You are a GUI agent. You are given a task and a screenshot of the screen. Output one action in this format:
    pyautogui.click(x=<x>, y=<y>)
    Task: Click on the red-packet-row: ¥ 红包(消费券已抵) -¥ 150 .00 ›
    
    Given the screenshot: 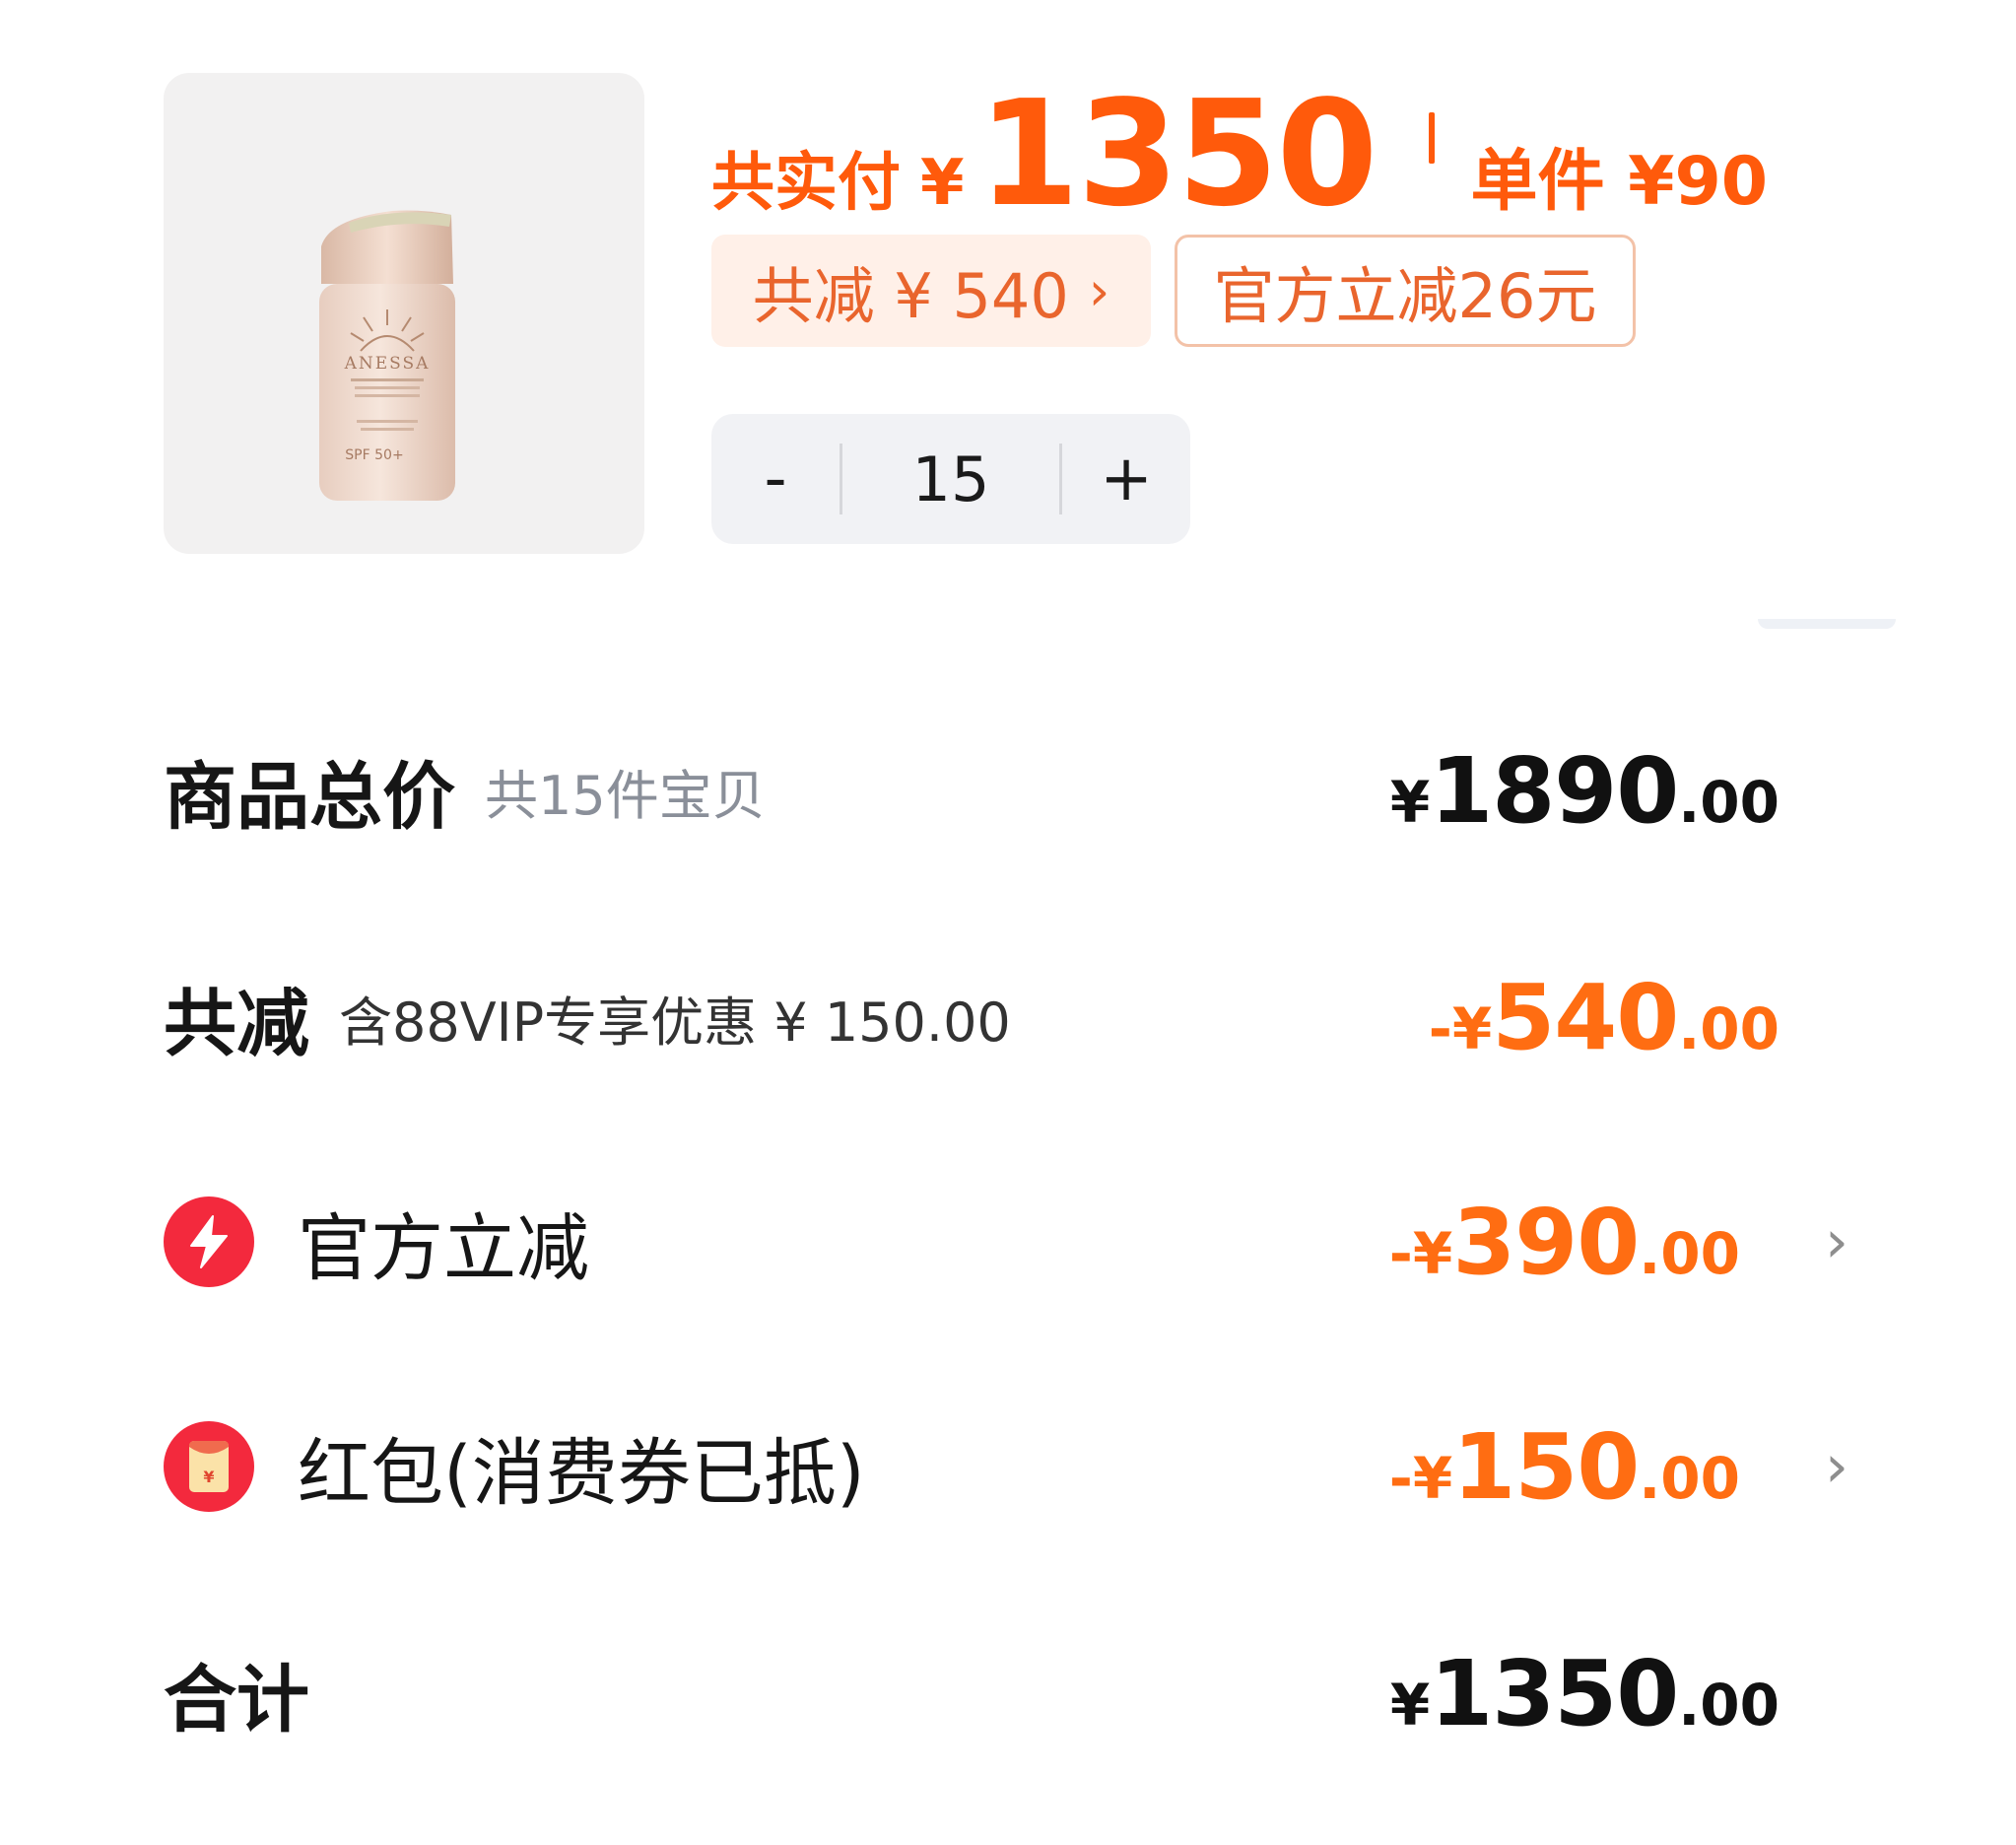 What is the action you would take?
    pyautogui.click(x=1006, y=1466)
    